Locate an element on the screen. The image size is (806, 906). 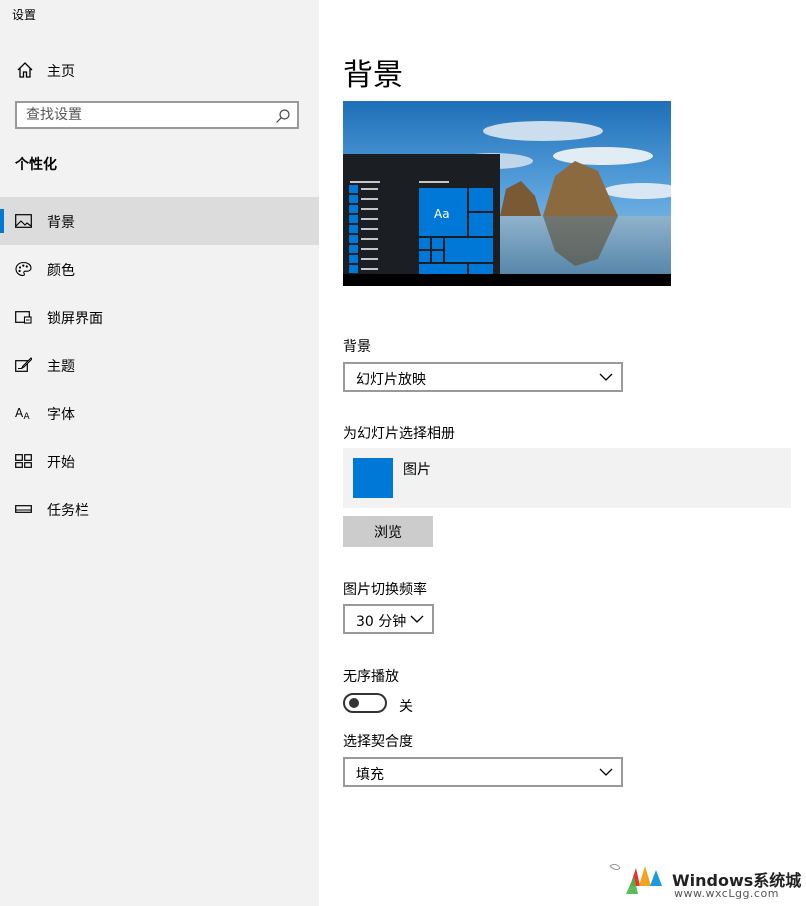
interval-dropdown: 30 分钟 is located at coordinates (388, 619).